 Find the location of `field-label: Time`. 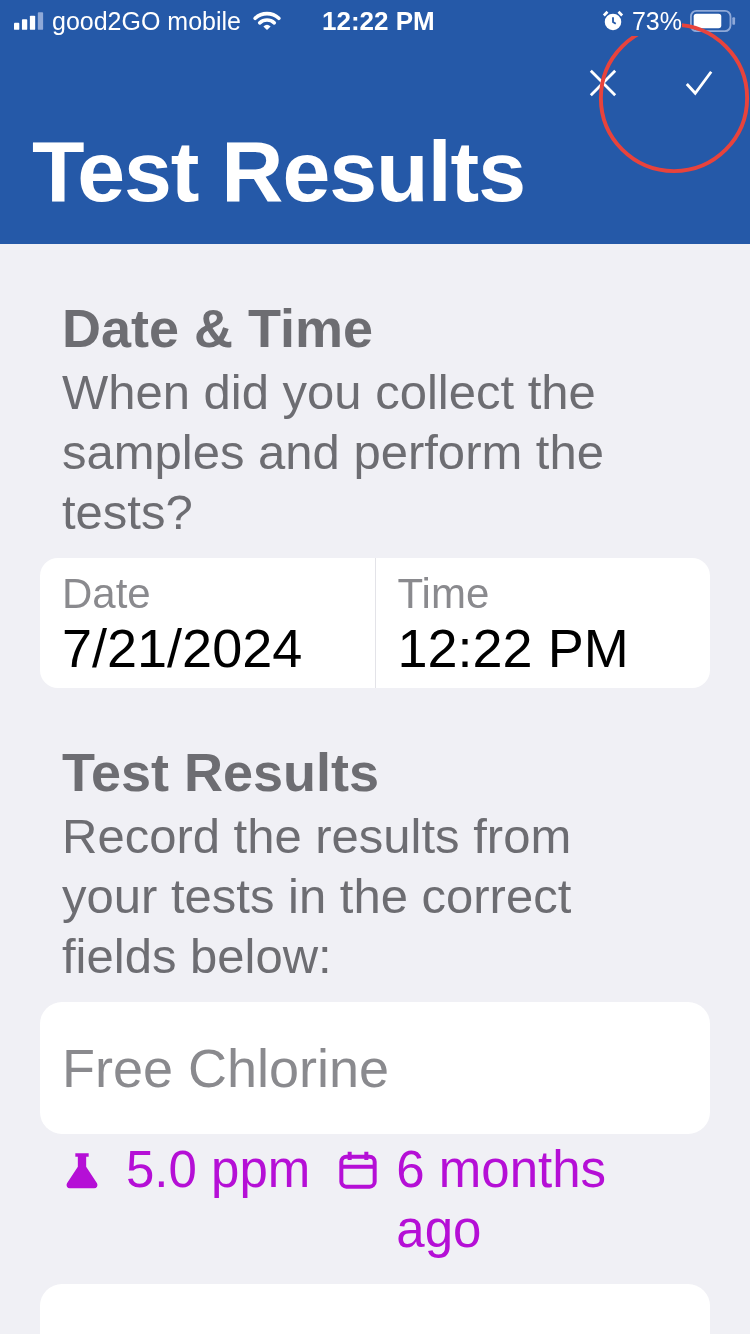

field-label: Time is located at coordinates (444, 594).